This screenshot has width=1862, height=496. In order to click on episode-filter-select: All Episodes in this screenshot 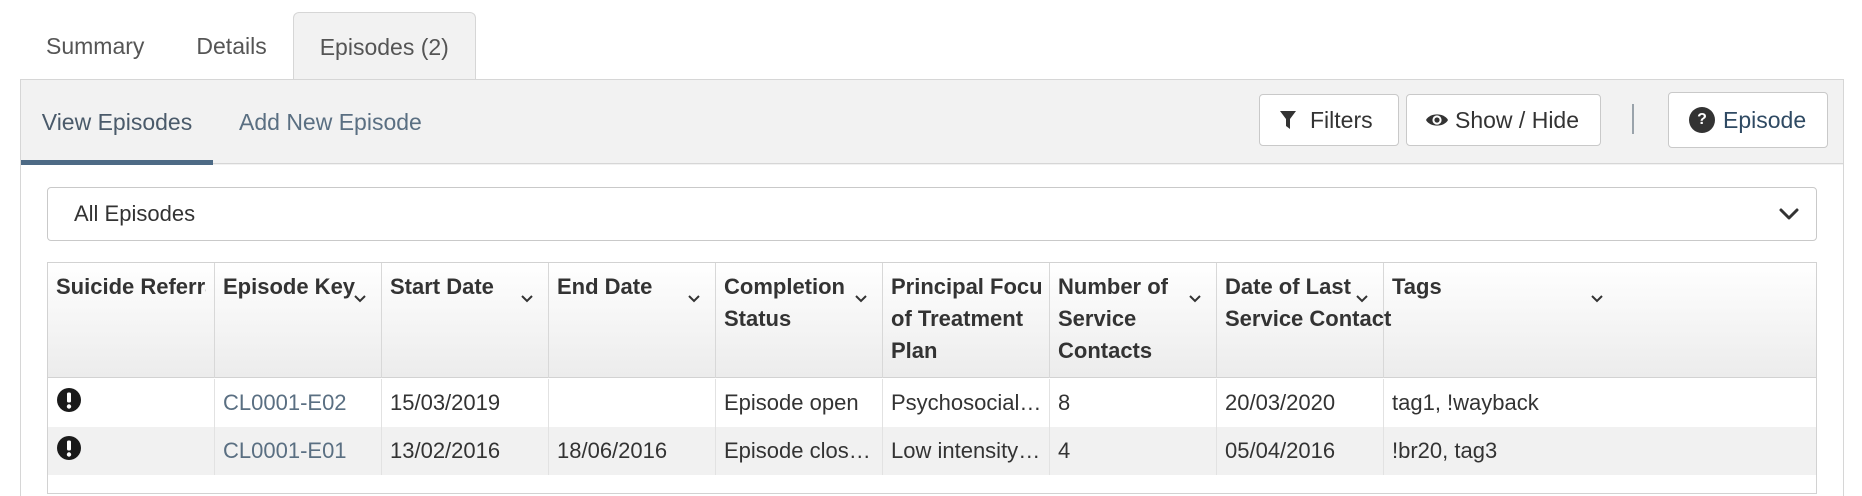, I will do `click(932, 214)`.